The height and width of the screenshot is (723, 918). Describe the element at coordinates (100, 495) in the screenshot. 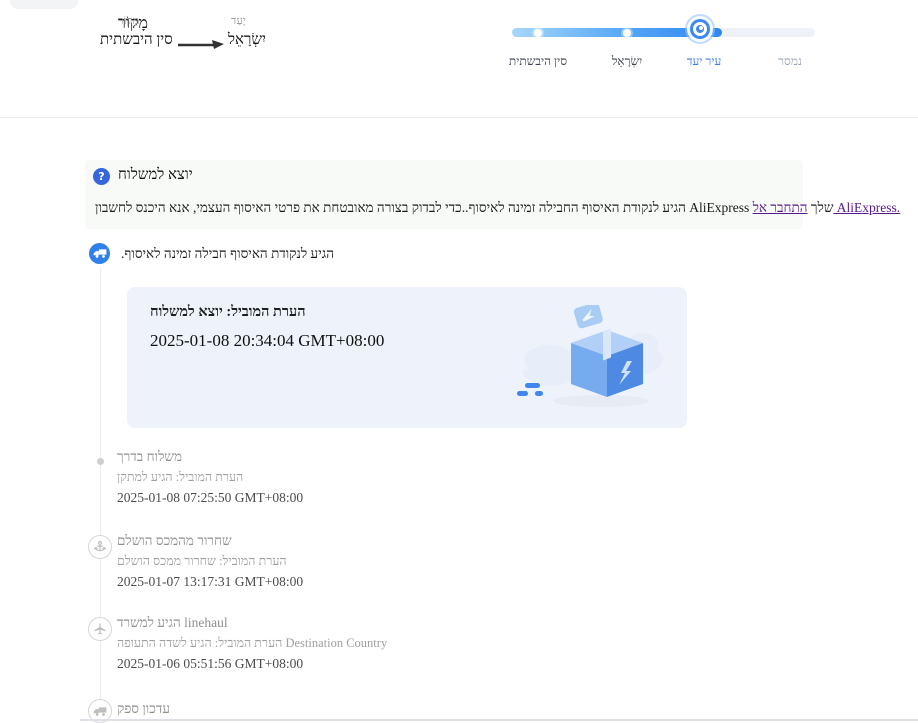

I see `timeline-connector-line` at that location.